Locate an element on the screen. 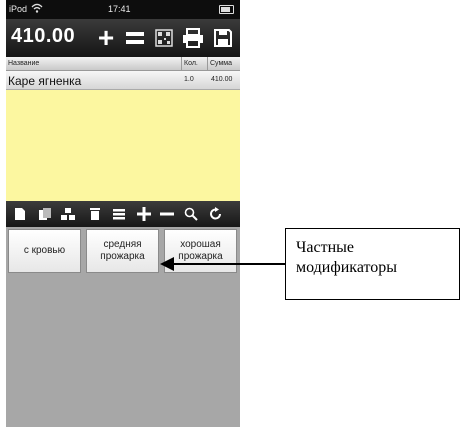 The height and width of the screenshot is (427, 466). copy-button is located at coordinates (45, 214).